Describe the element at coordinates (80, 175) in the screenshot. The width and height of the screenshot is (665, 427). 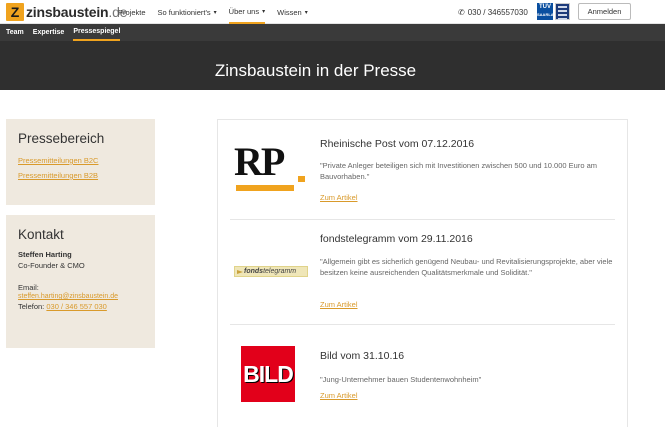
I see `press-releases-b2b-link: Pressemitteilungen B2B` at that location.